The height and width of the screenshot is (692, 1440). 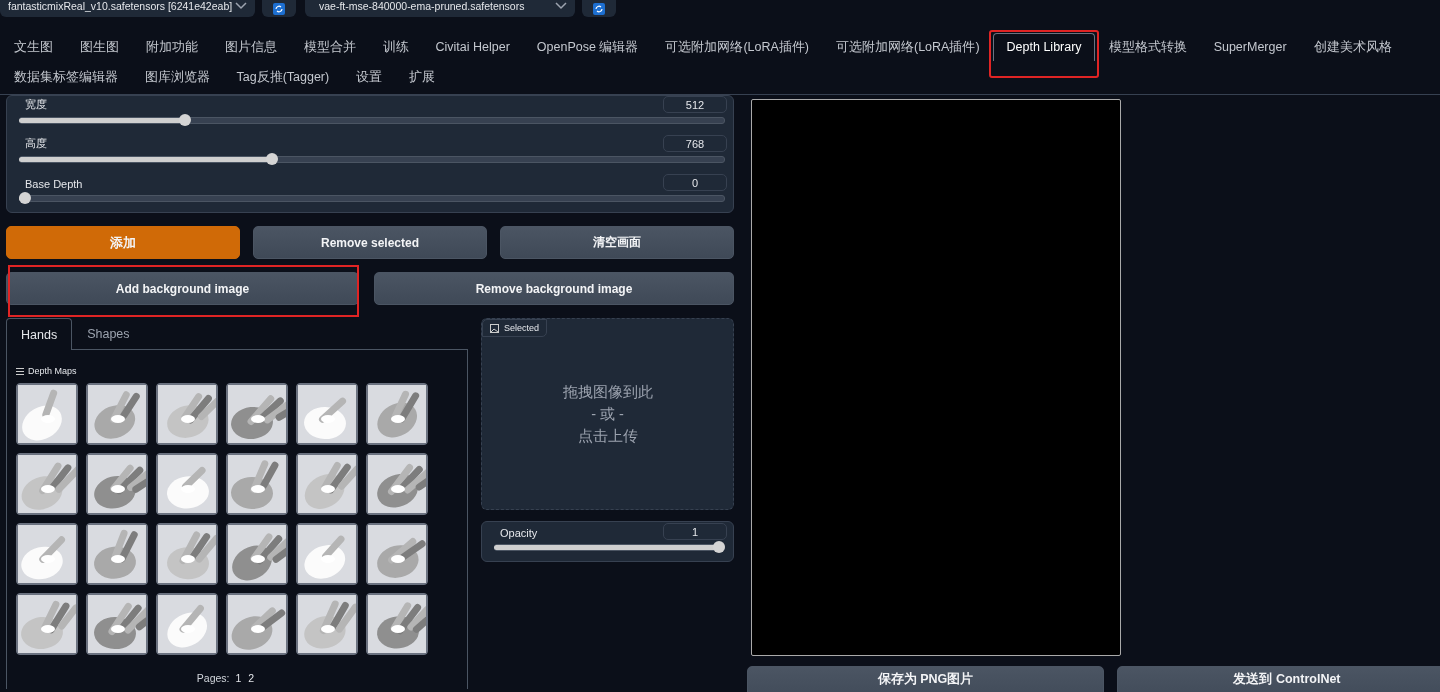 What do you see at coordinates (250, 47) in the screenshot?
I see `main-tab: 图片信息` at bounding box center [250, 47].